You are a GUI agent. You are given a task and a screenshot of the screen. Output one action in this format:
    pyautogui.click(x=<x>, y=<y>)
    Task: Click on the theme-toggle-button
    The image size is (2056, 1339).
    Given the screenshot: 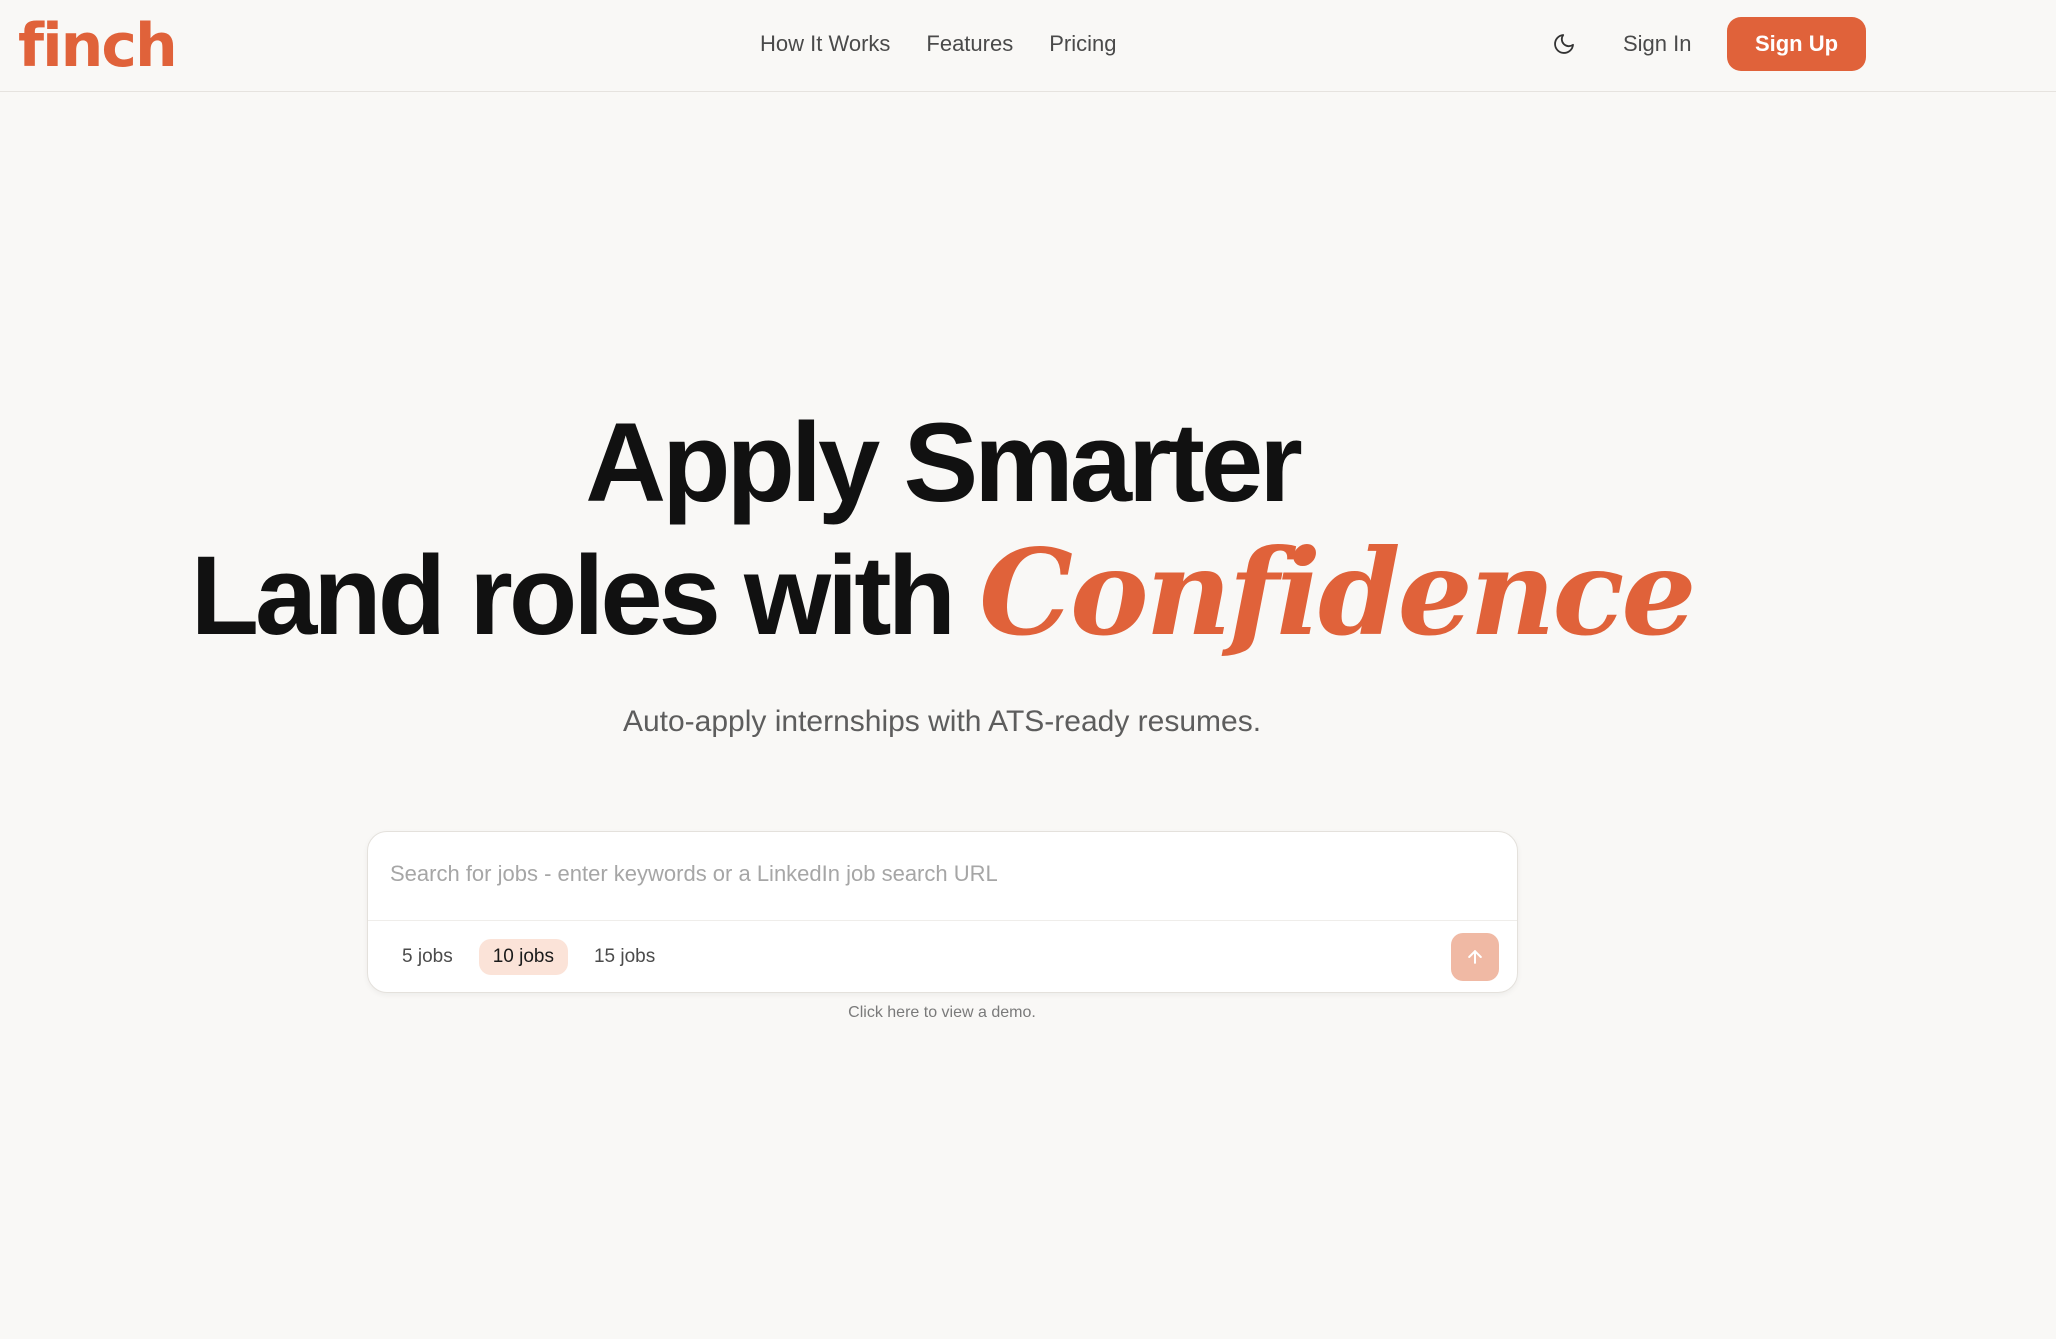 What is the action you would take?
    pyautogui.click(x=1564, y=44)
    